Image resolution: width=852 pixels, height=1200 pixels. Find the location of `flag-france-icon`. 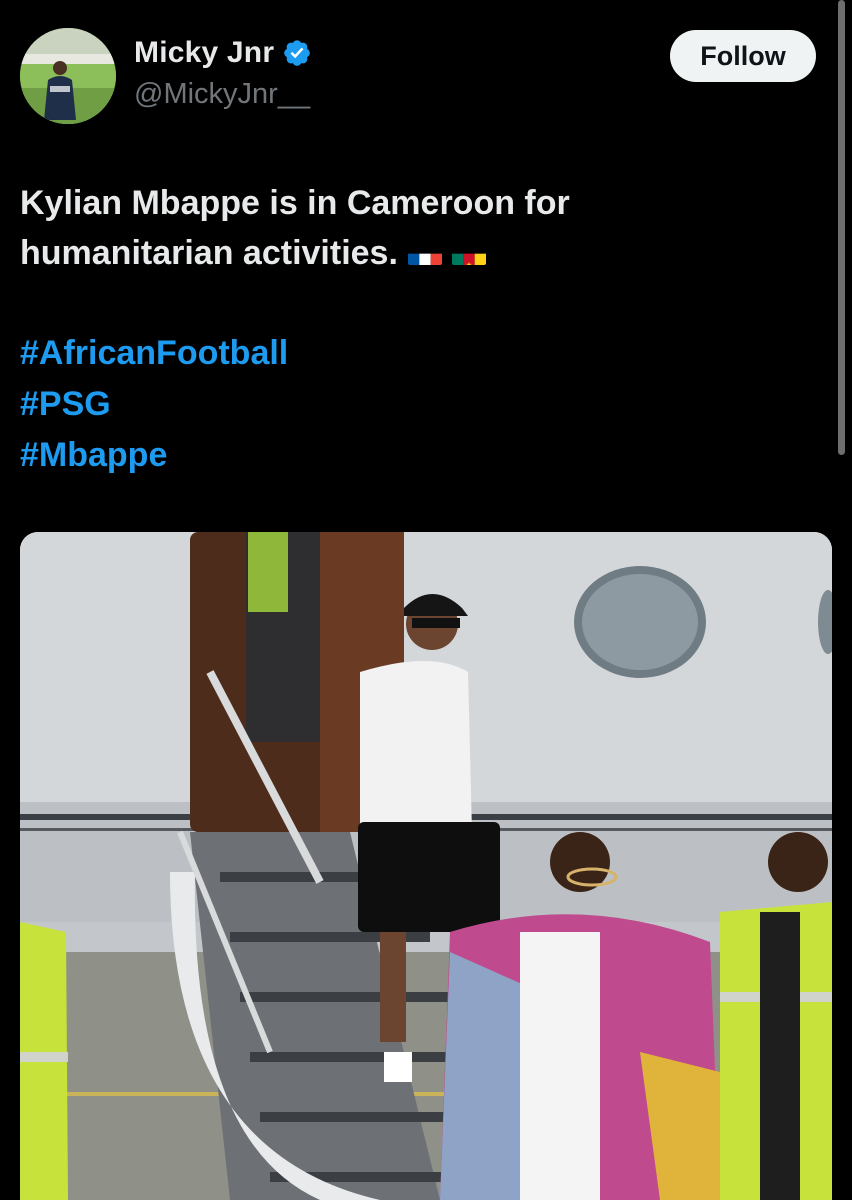

flag-france-icon is located at coordinates (424, 253).